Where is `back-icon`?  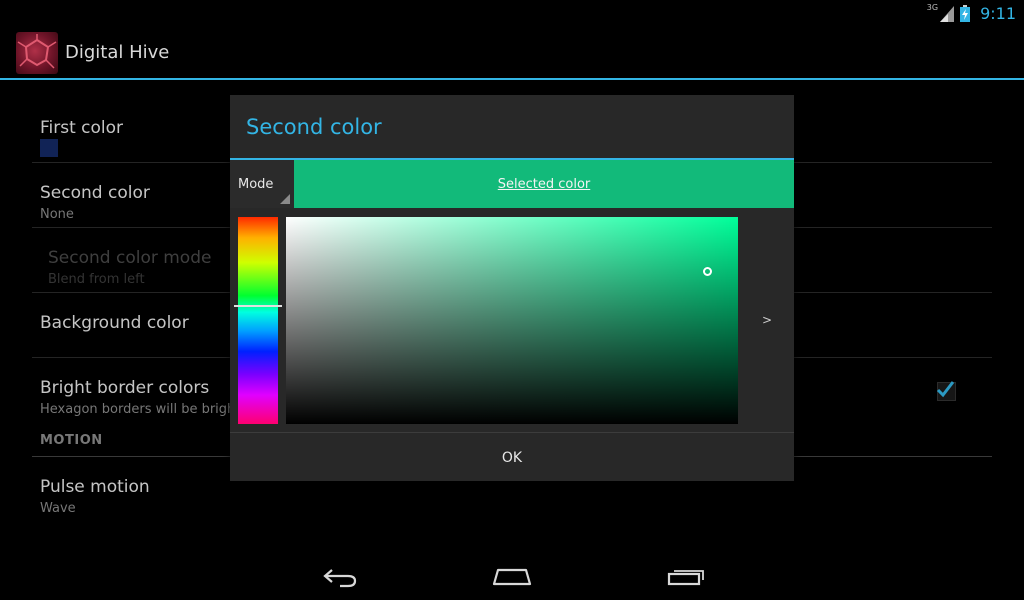 back-icon is located at coordinates (340, 576).